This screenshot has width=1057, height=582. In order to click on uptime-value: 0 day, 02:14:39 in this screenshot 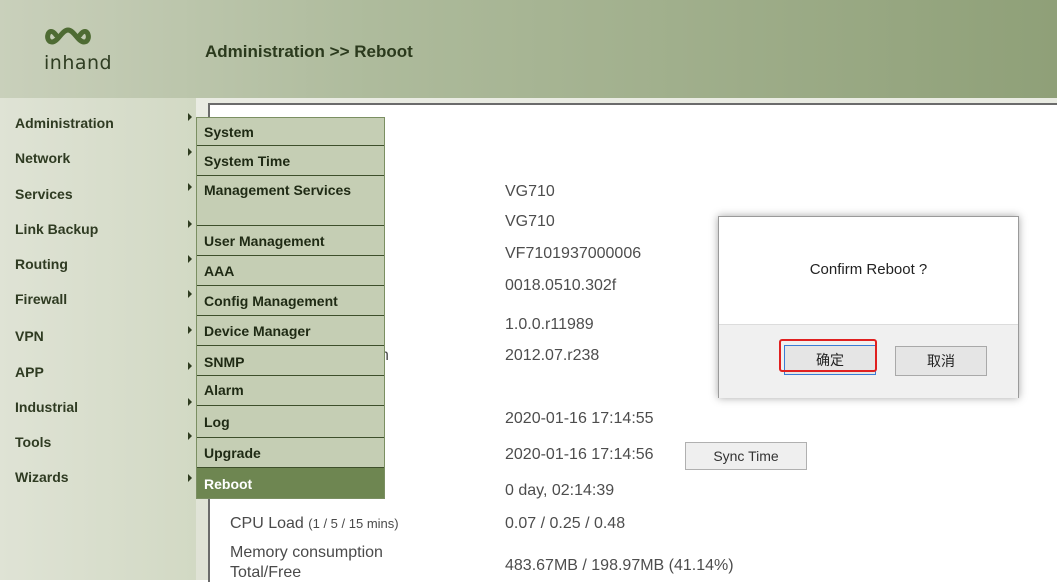, I will do `click(560, 490)`.